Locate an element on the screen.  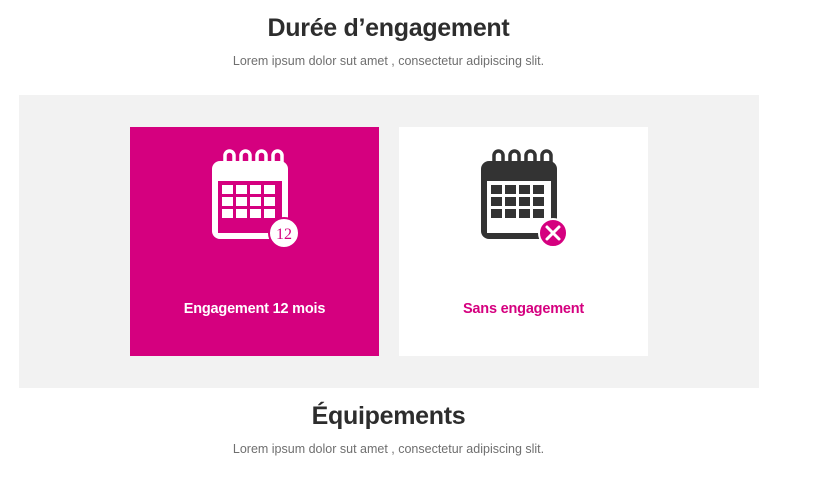
option-sans-engagement: Sans engagement is located at coordinates (523, 241).